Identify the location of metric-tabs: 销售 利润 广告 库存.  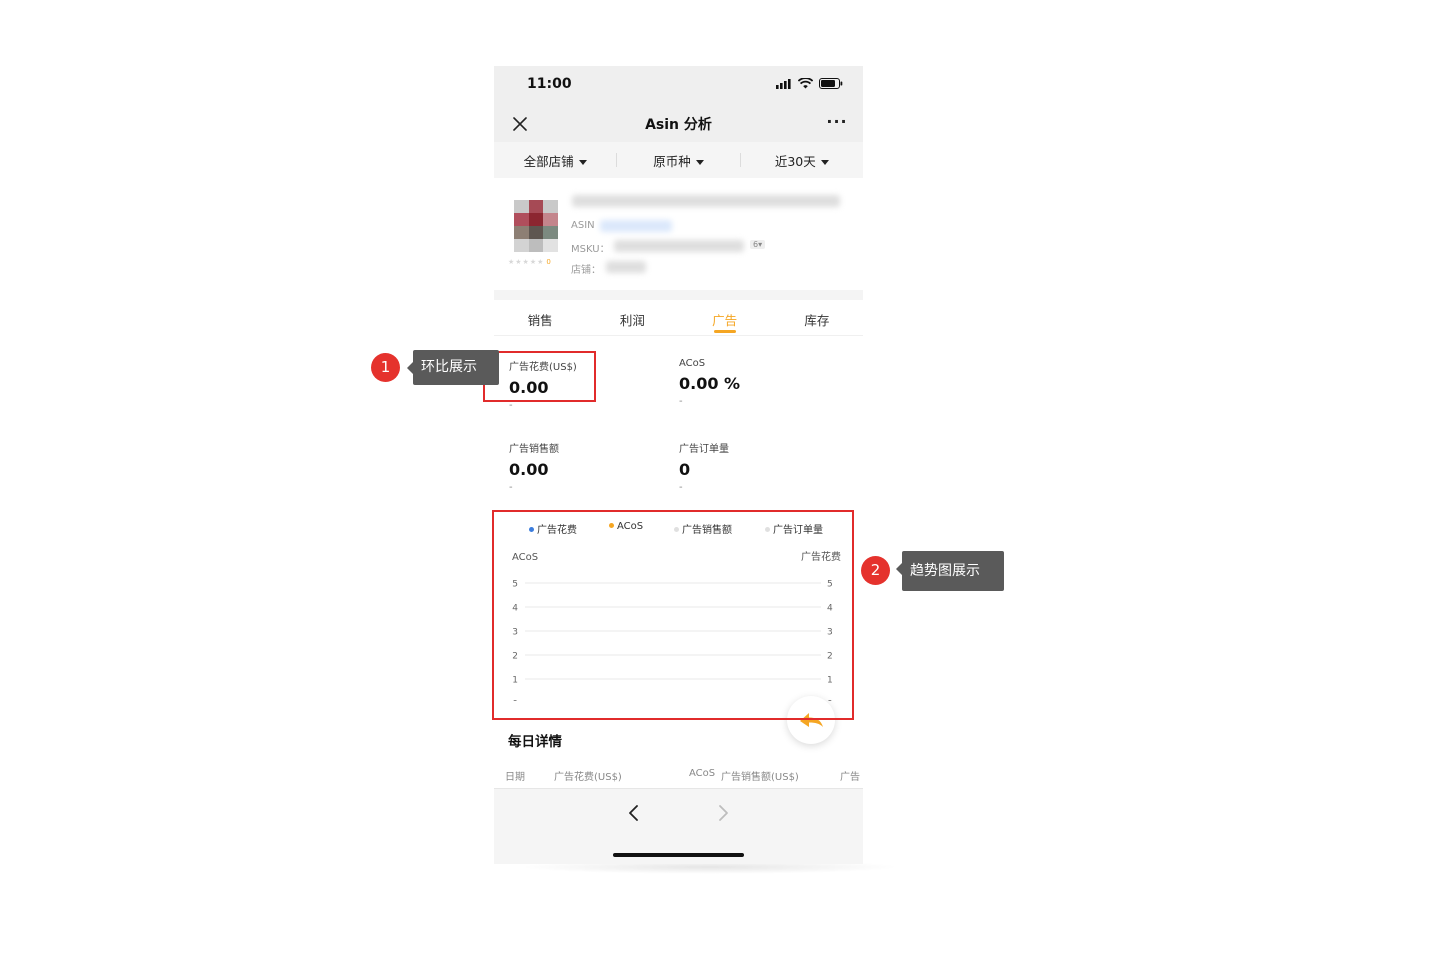
(678, 318).